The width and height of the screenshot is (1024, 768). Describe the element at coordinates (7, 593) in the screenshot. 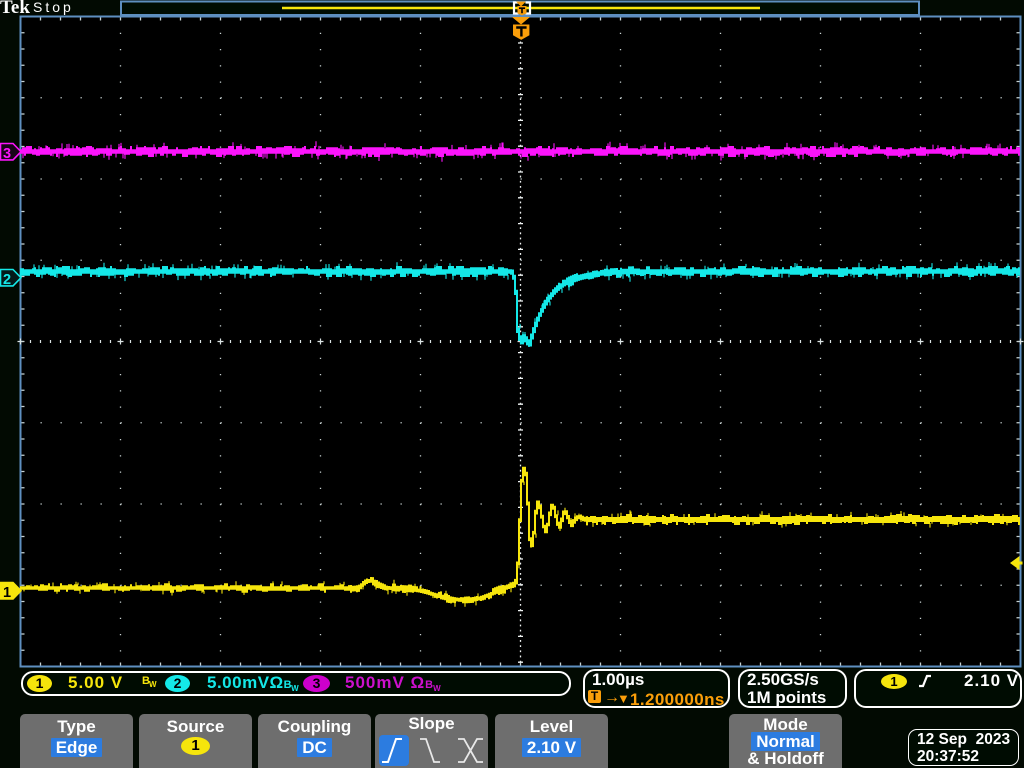

I see `svg-text: 1` at that location.